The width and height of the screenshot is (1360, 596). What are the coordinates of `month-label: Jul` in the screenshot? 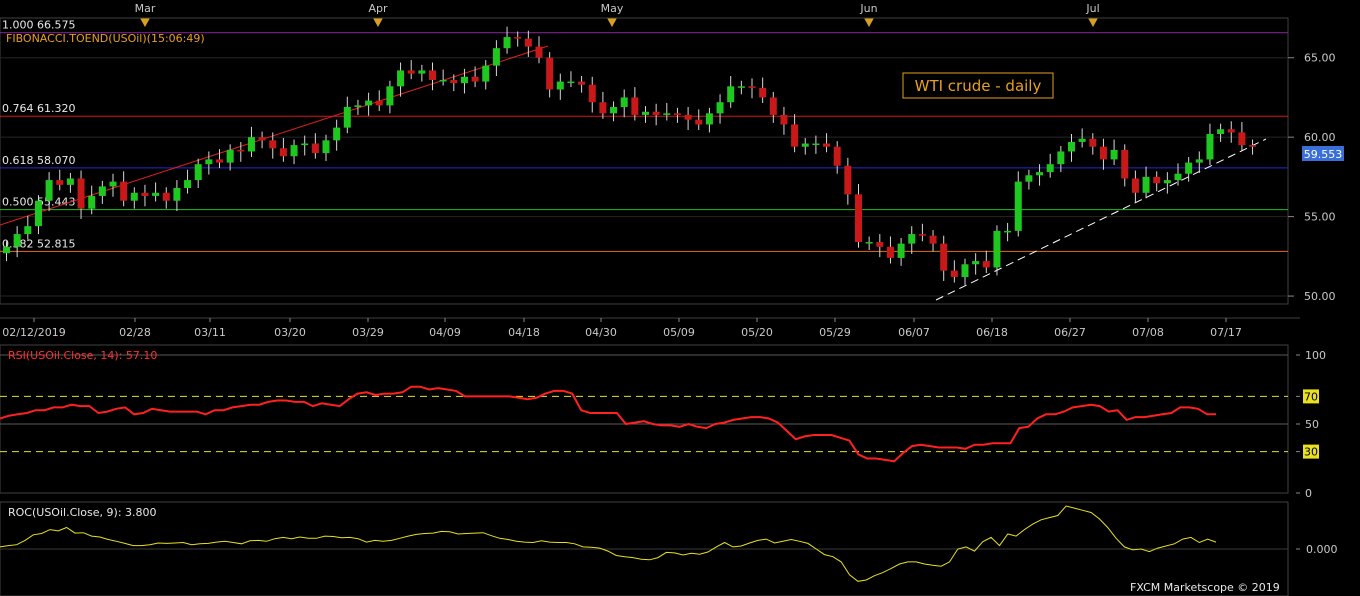 It's located at (1092, 8).